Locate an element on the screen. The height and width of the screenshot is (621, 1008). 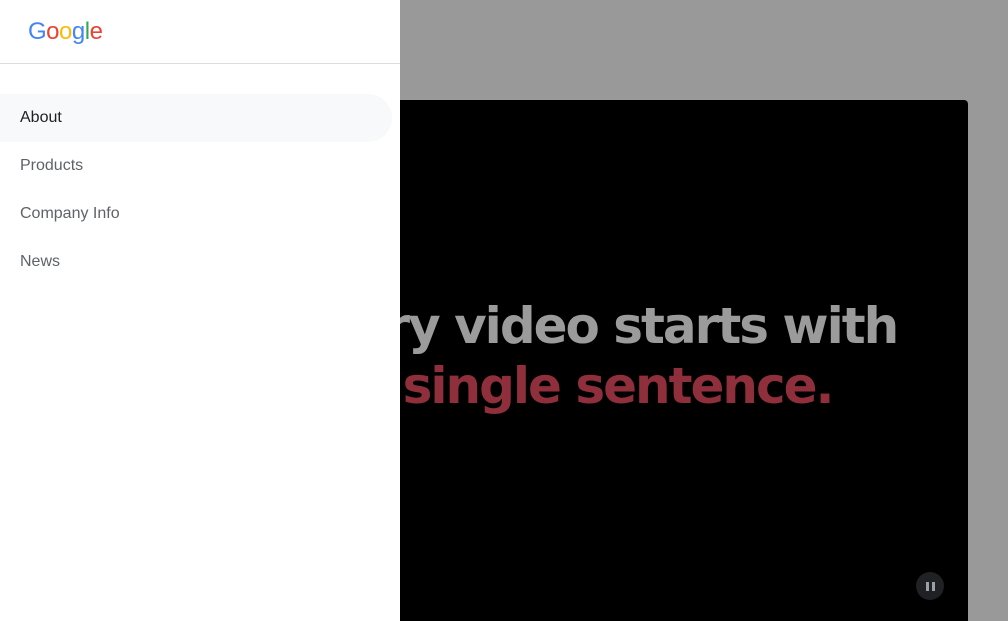
logo-letter: g is located at coordinates (78, 31).